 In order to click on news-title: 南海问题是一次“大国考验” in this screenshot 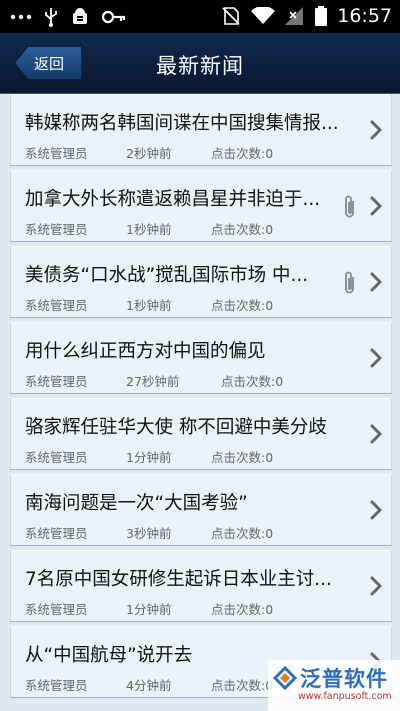, I will do `click(136, 503)`.